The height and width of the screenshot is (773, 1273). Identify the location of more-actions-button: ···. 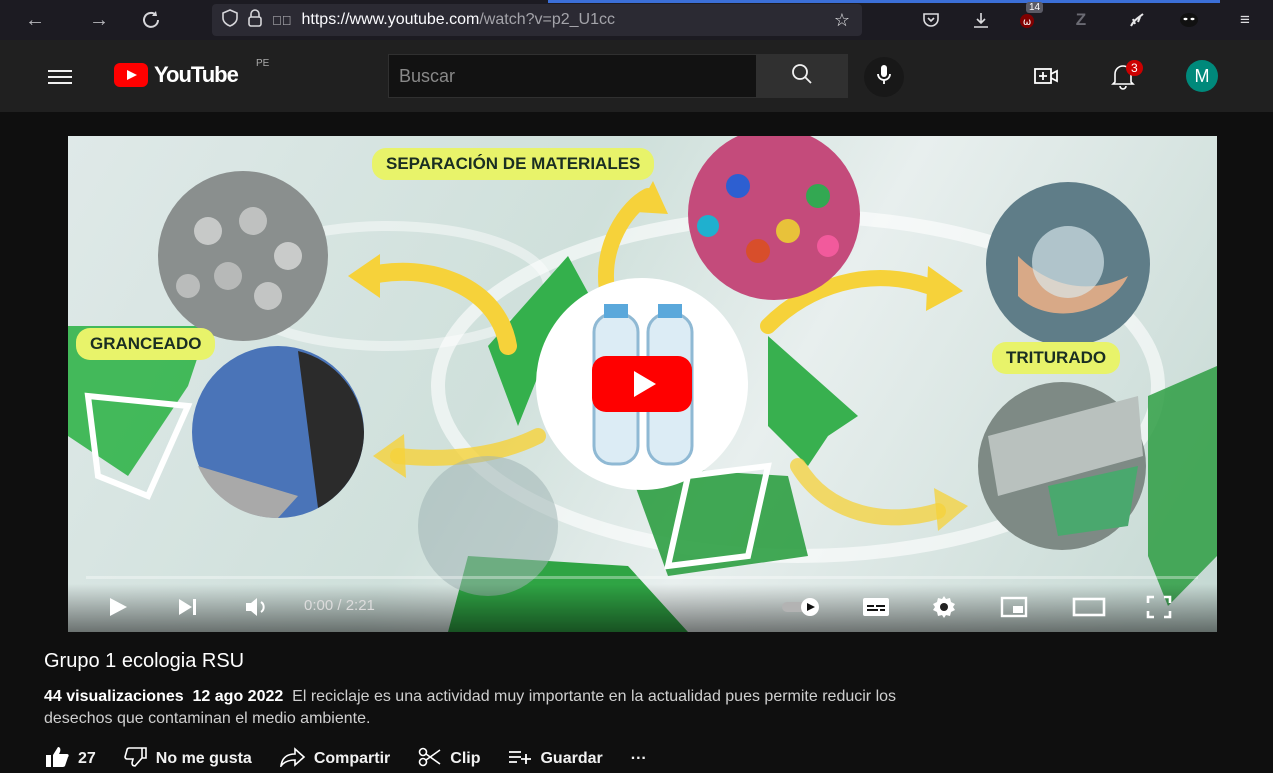
(639, 759).